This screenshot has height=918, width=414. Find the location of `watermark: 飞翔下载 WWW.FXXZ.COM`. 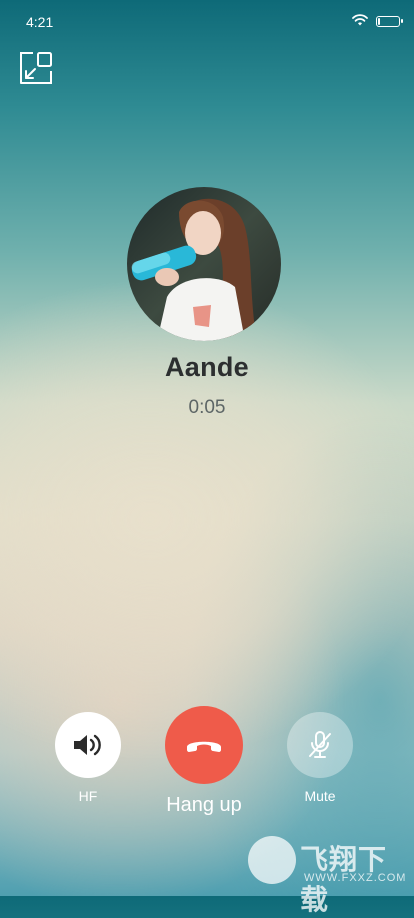

watermark: 飞翔下载 WWW.FXXZ.COM is located at coordinates (327, 875).